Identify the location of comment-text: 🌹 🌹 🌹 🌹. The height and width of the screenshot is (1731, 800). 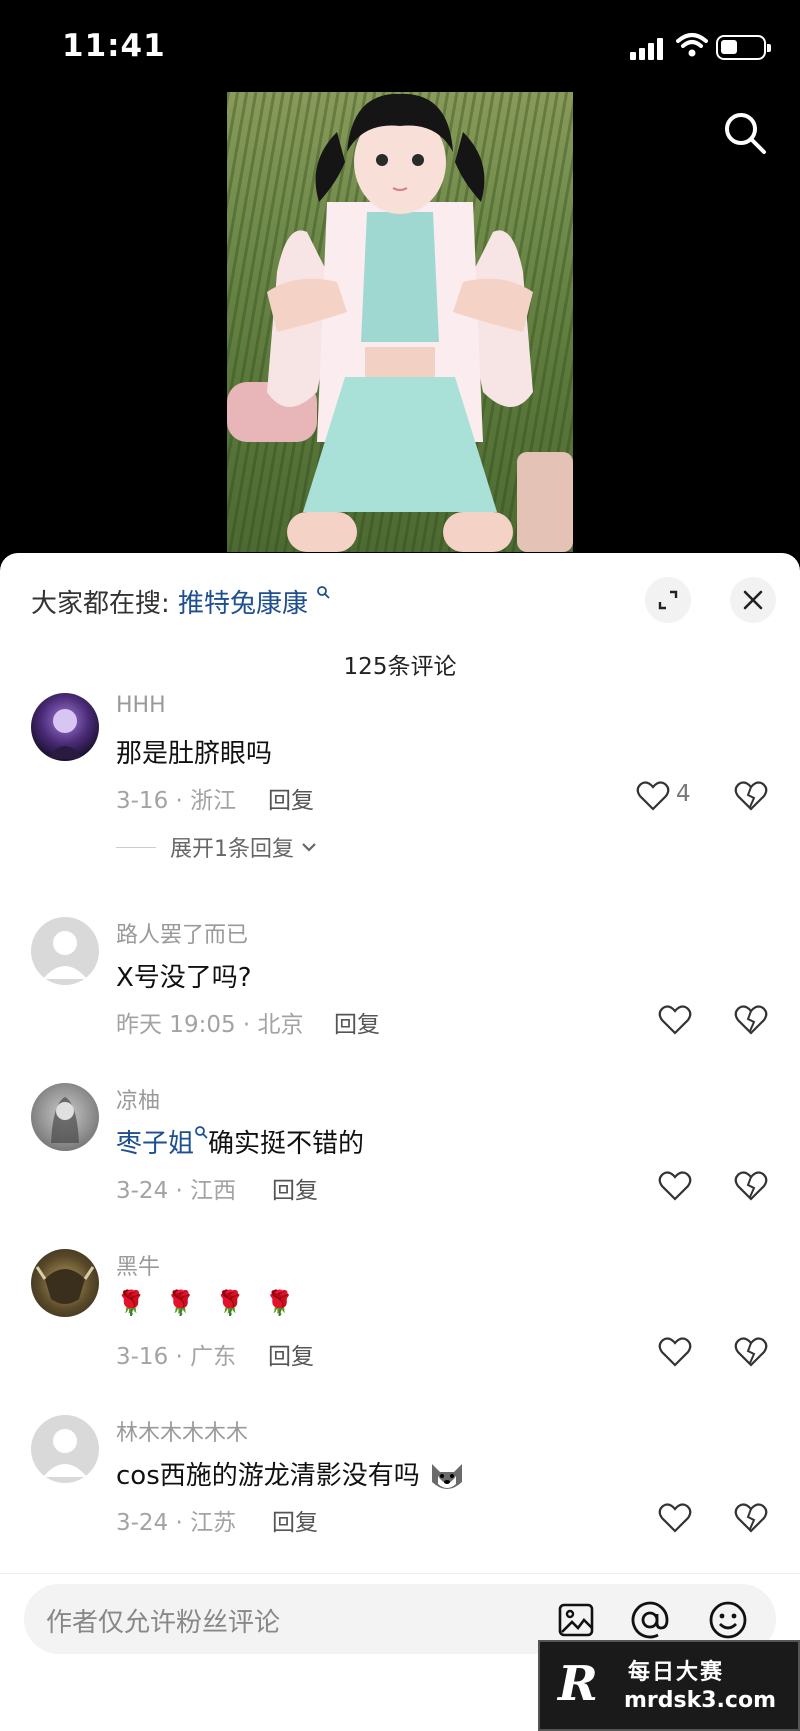
(208, 1303).